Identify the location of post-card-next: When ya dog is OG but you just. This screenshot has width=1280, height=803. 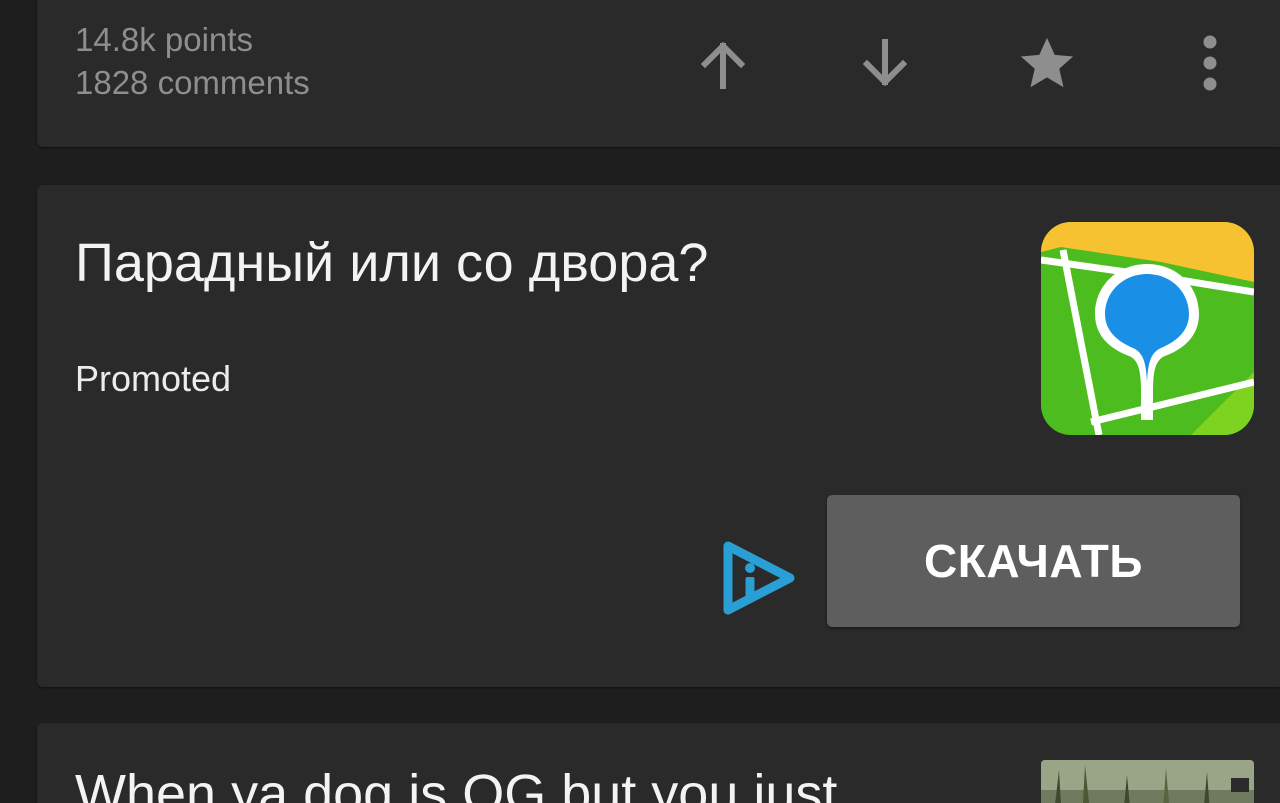
(658, 763).